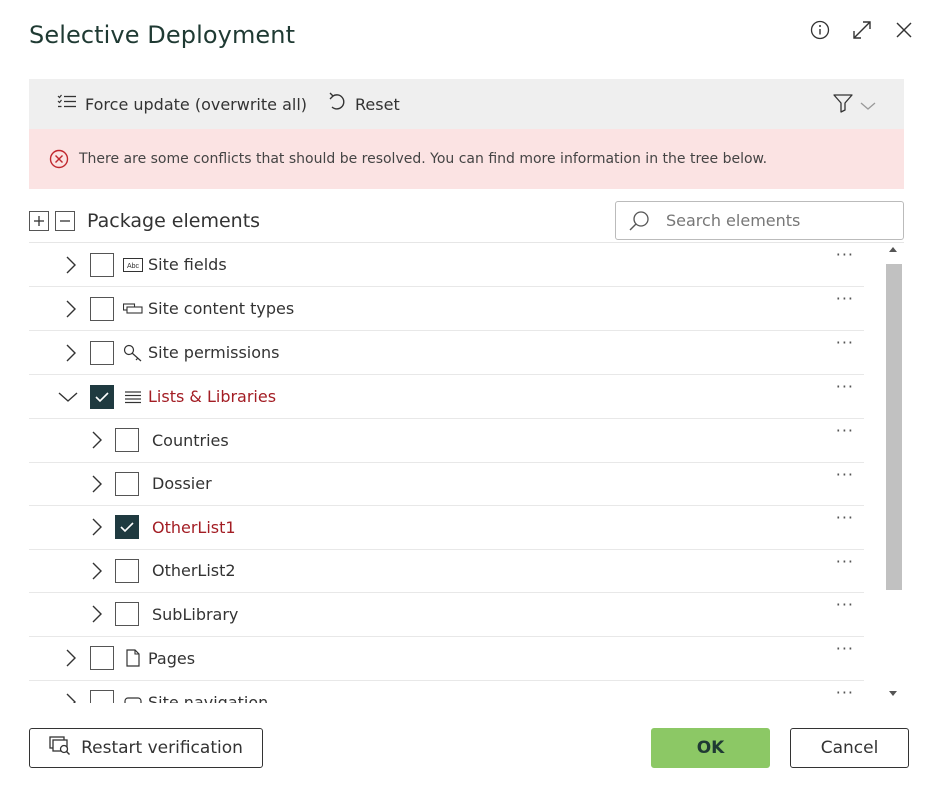 The height and width of the screenshot is (789, 934). I want to click on tree-item-label: Site content types, so click(221, 308).